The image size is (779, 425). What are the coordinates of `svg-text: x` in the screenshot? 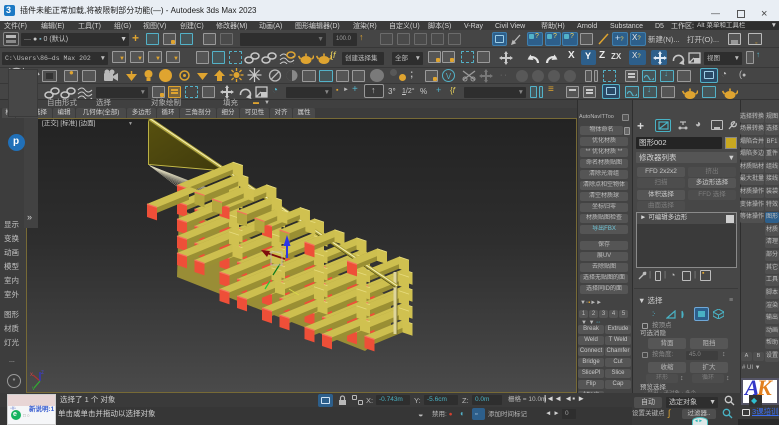 It's located at (31, 375).